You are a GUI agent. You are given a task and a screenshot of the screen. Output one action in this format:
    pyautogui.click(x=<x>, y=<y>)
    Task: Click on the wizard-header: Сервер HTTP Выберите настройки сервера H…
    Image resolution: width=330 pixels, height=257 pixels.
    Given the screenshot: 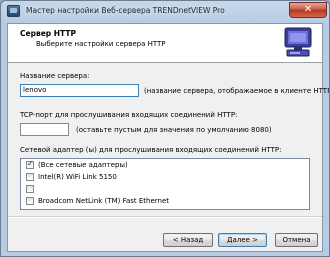 What is the action you would take?
    pyautogui.click(x=165, y=43)
    